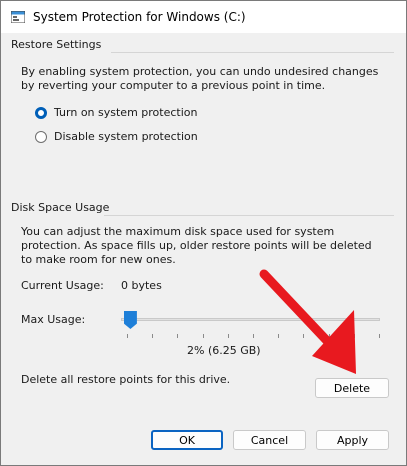  What do you see at coordinates (53, 319) in the screenshot?
I see `max-usage-label: Max Usage:` at bounding box center [53, 319].